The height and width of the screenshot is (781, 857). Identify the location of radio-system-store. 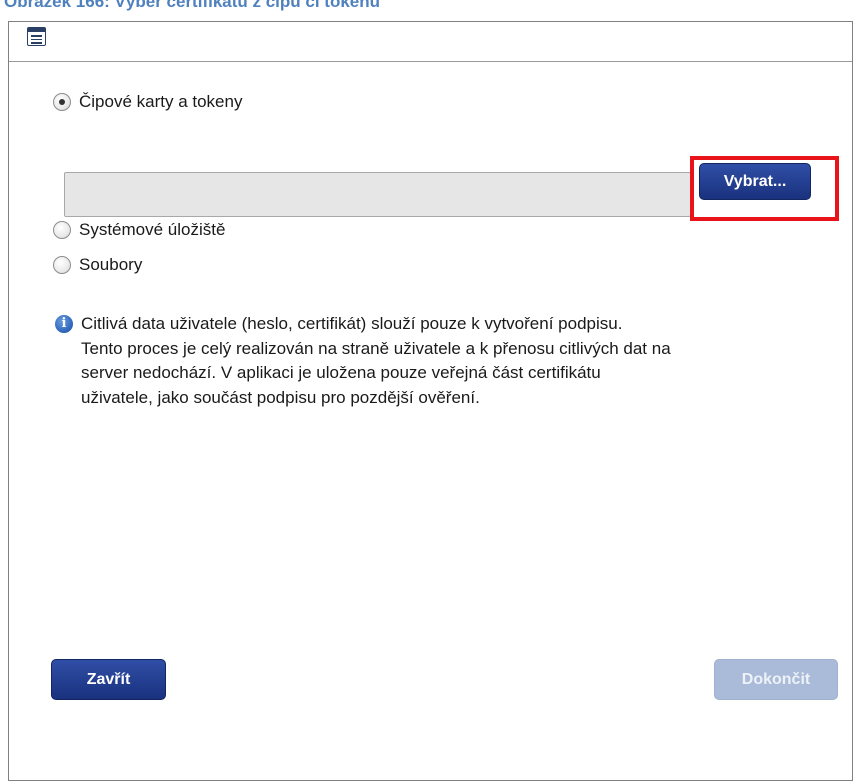
(62, 230).